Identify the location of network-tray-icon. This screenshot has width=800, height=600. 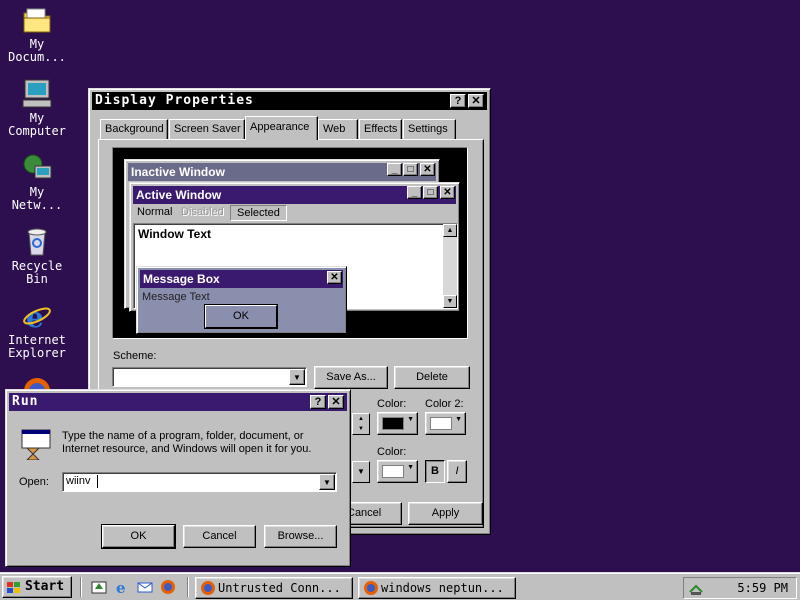
(696, 589).